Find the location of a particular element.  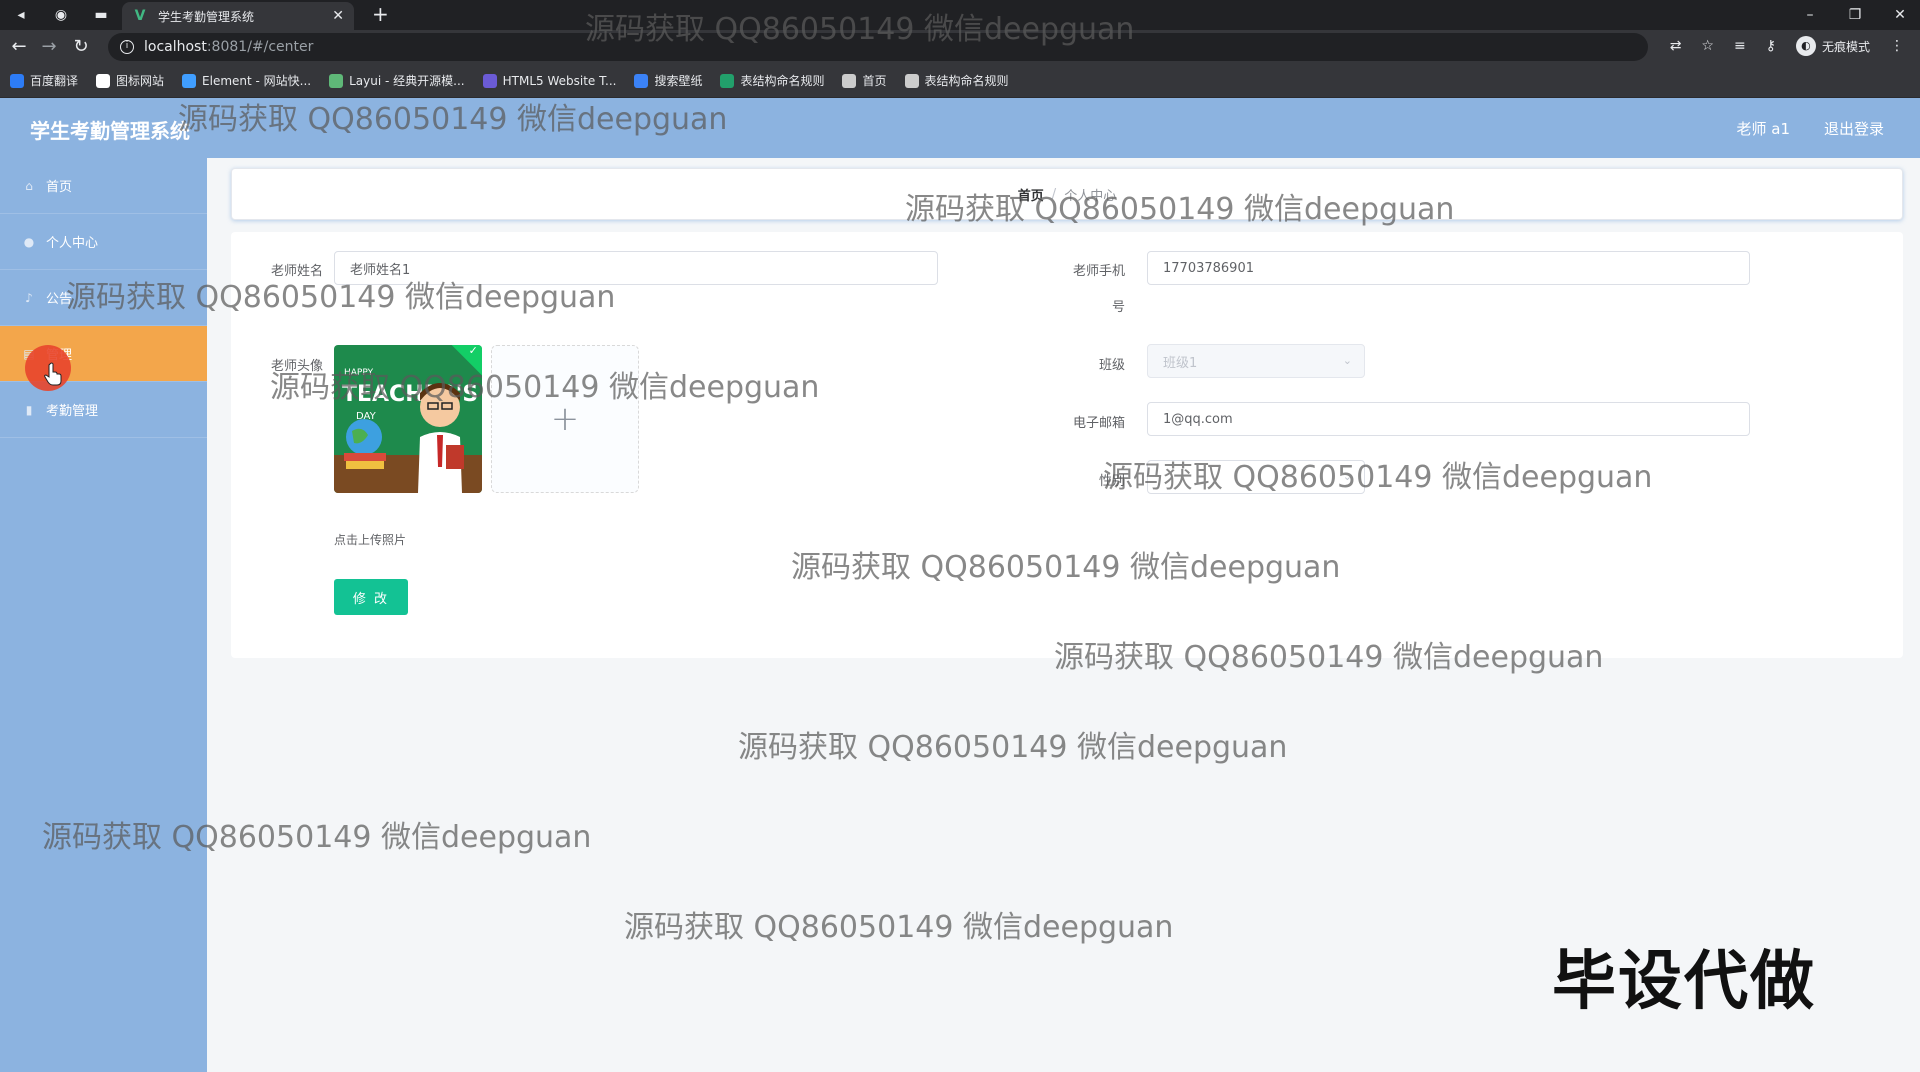

url-bar: i localhost:8081/#/center is located at coordinates (878, 47).